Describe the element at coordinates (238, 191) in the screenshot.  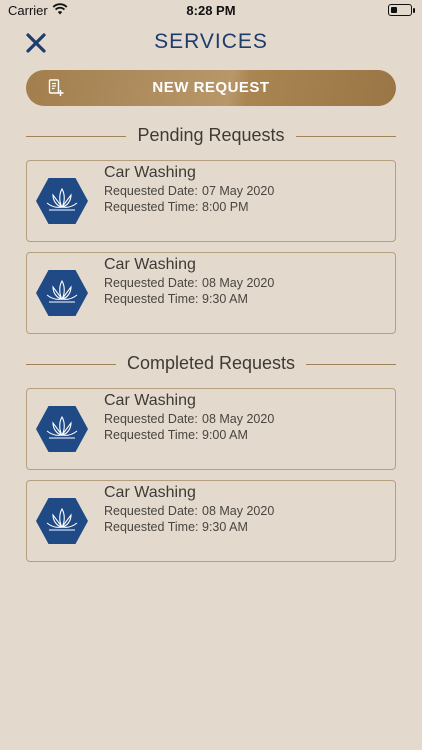
I see `requested-date-value: 07 May 2020` at that location.